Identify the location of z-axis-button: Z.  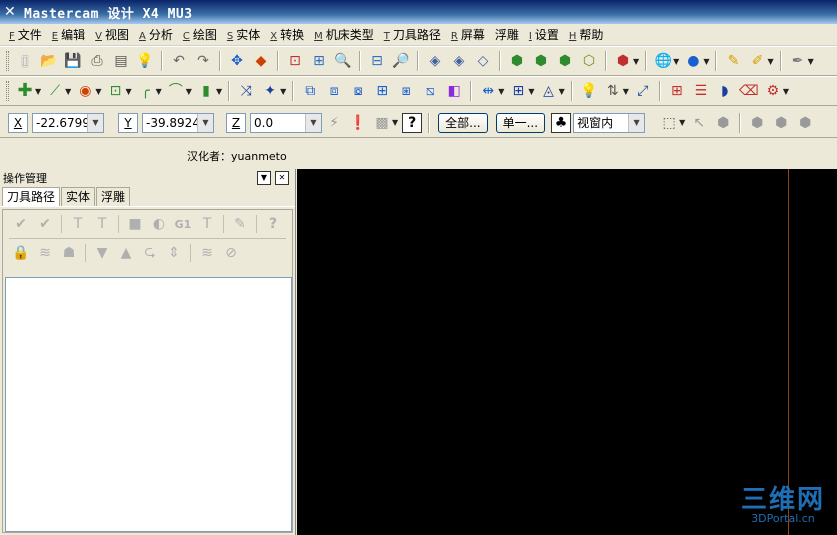
(236, 122).